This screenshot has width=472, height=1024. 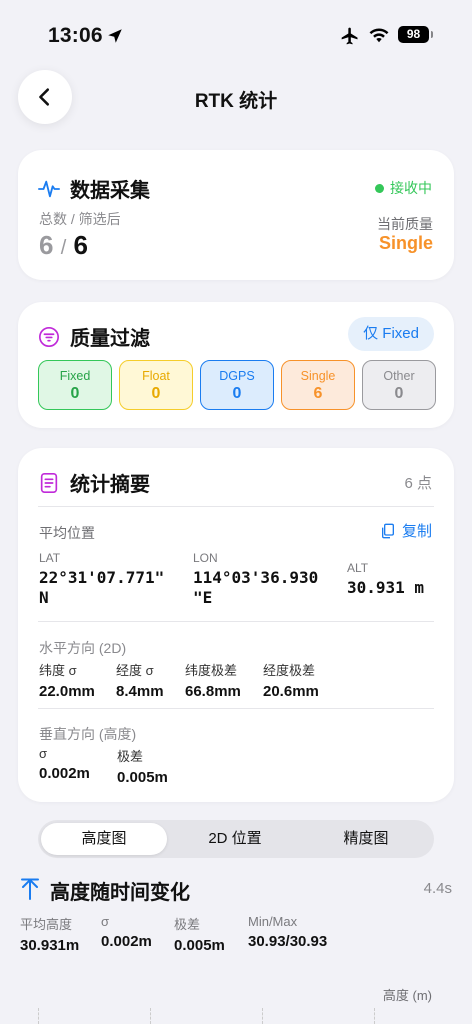 I want to click on statistics-summary-header: 统计摘要, so click(x=94, y=482).